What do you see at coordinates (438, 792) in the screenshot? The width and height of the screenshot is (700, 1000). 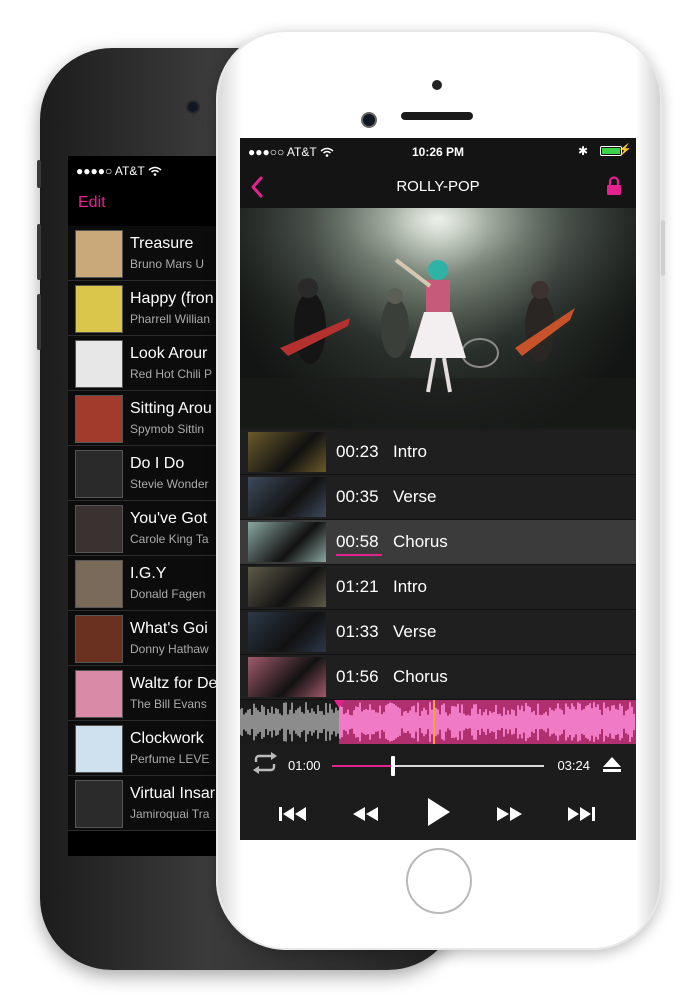 I see `playback-controls: 01:00 03:24` at bounding box center [438, 792].